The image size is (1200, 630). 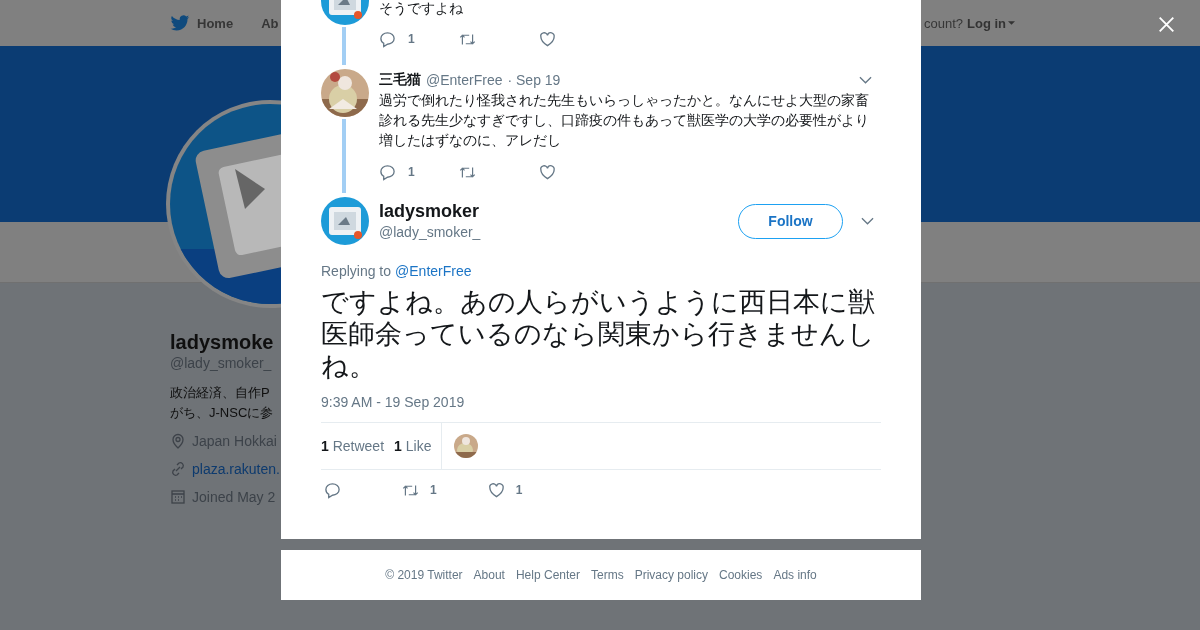 What do you see at coordinates (215, 23) in the screenshot?
I see `nav-link: Home` at bounding box center [215, 23].